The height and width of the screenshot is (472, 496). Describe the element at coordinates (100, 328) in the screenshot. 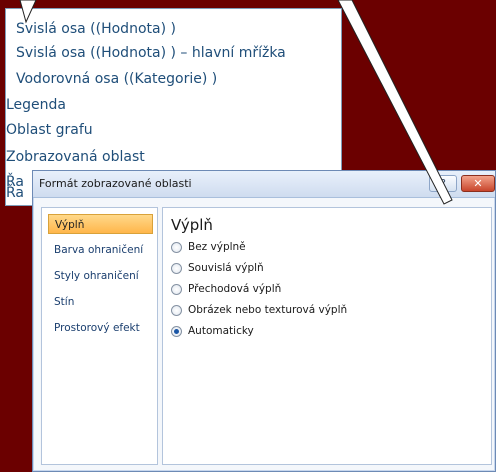

I see `nav-item-3d-effect: Prostorový efekt` at that location.